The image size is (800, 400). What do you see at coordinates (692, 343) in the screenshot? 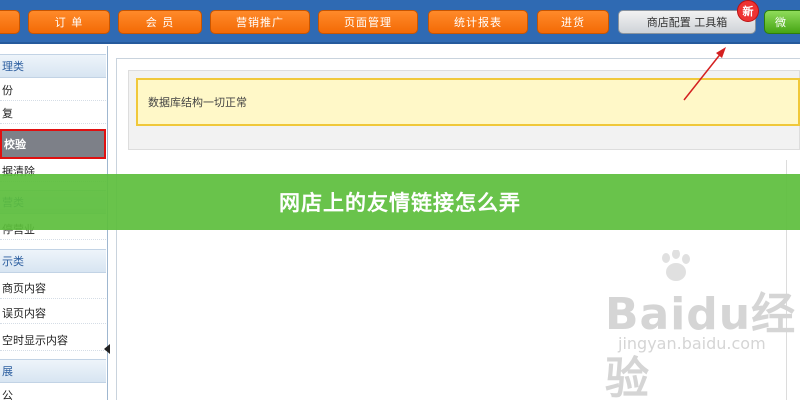
I see `watermark-url: jingyan.baidu.com` at bounding box center [692, 343].